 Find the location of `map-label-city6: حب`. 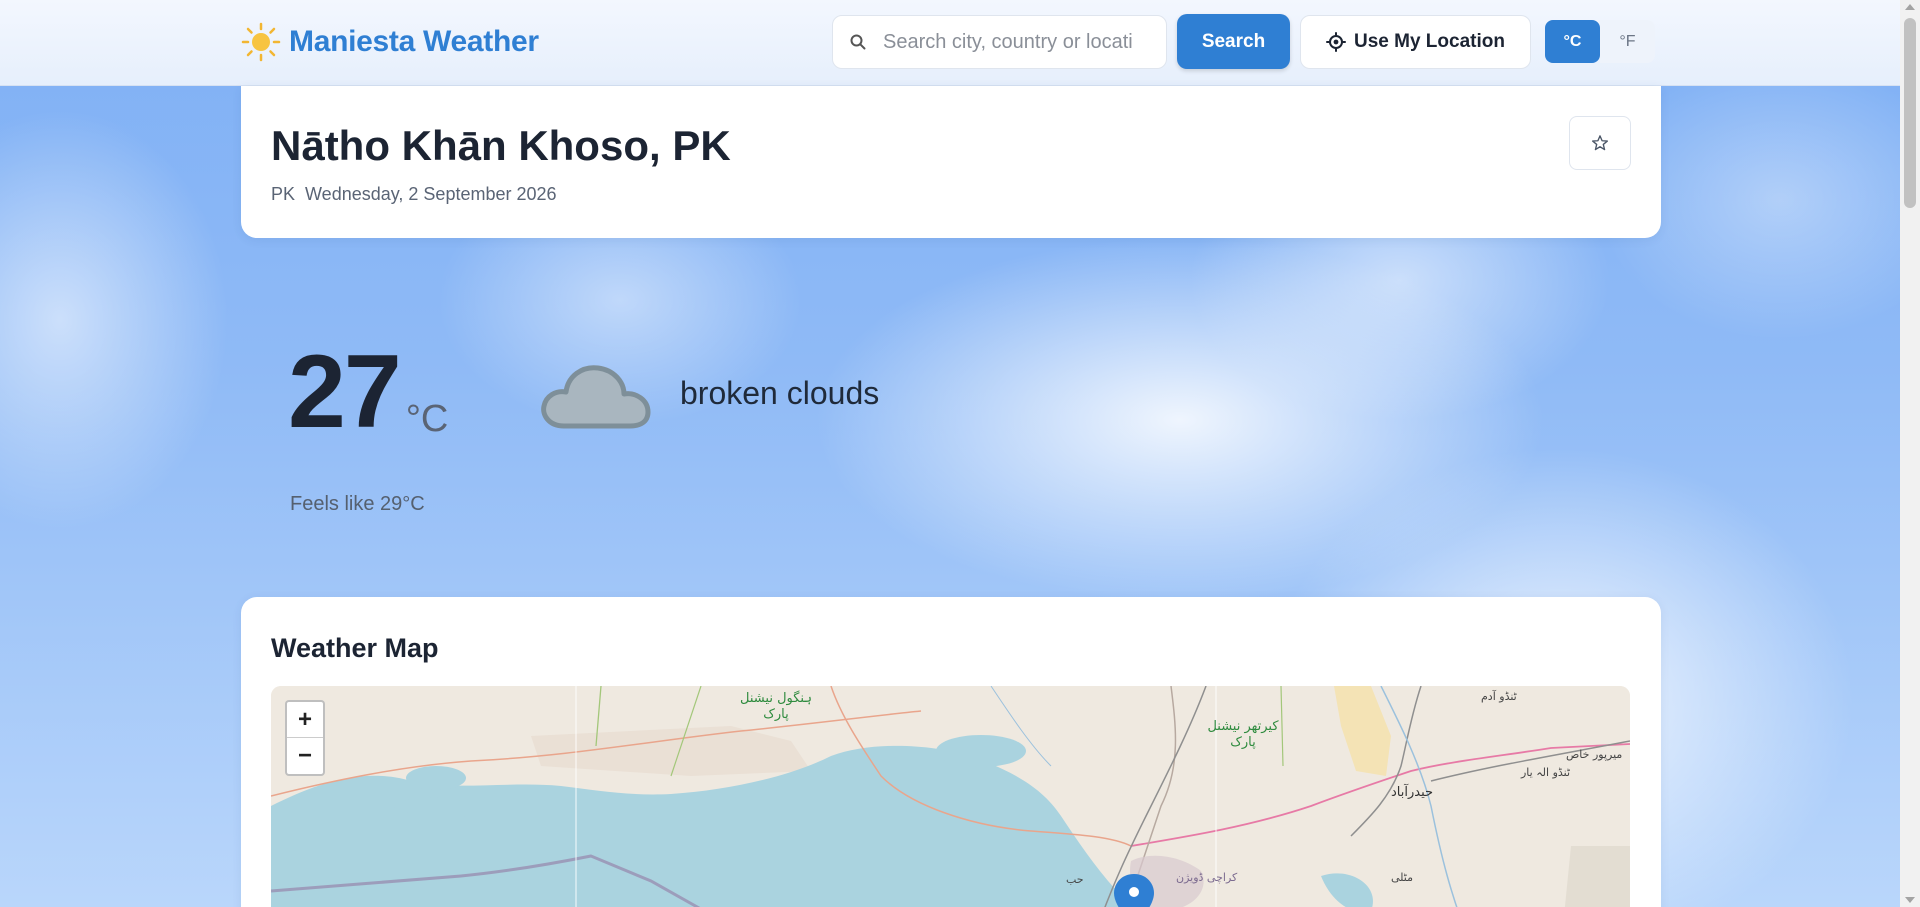

map-label-city6: حب is located at coordinates (1075, 879).